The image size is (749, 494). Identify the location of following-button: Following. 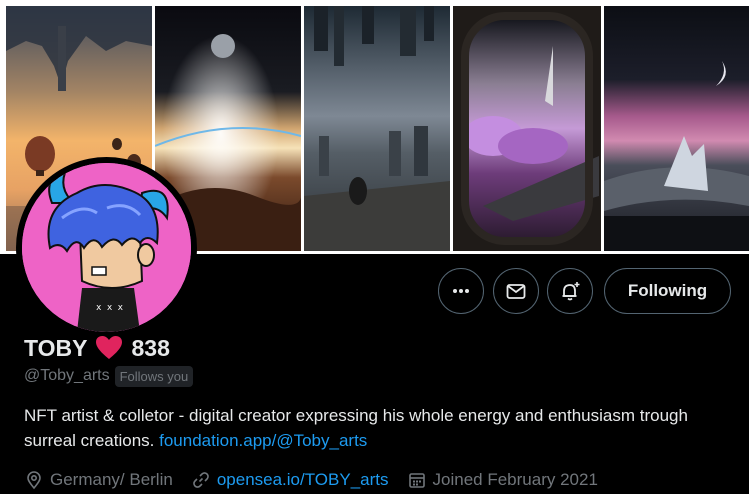
(667, 291).